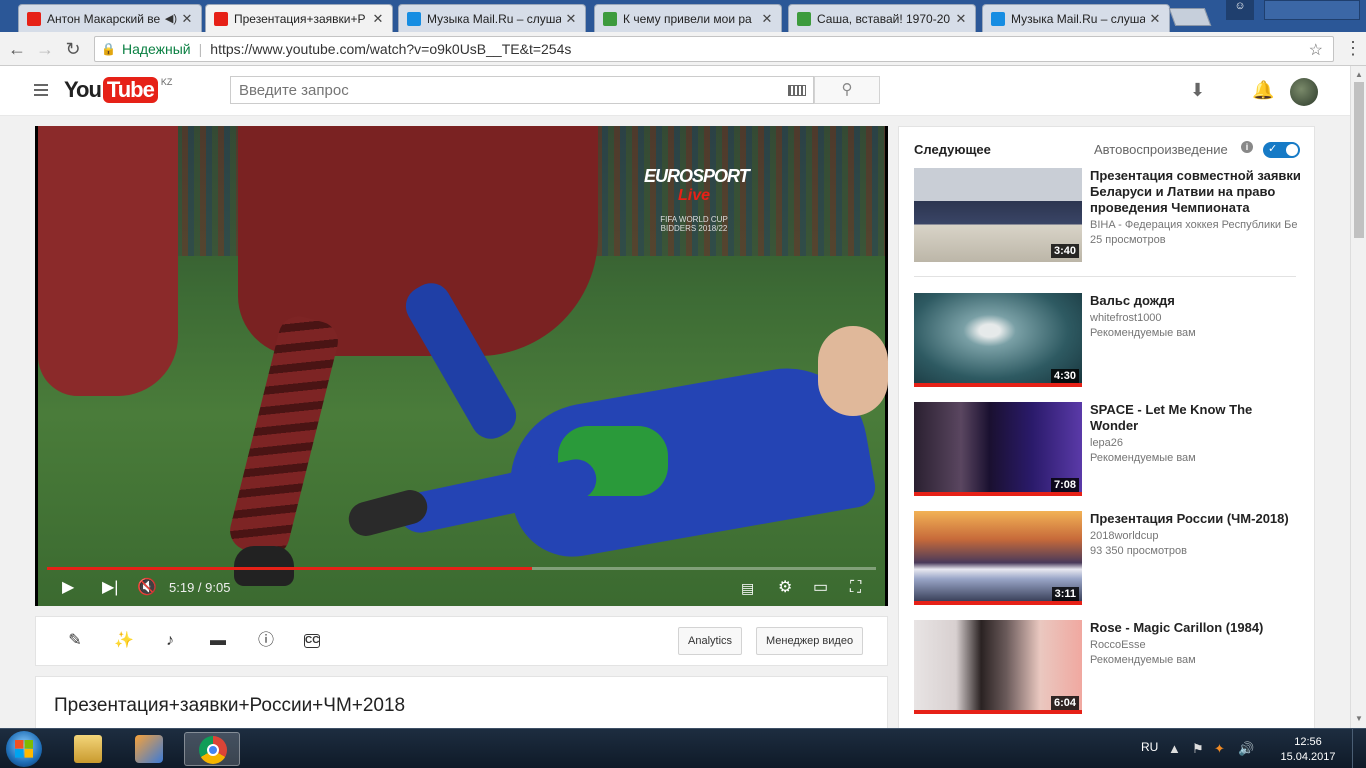 The height and width of the screenshot is (768, 1366). I want to click on theater-mode-icon: ▭, so click(820, 588).